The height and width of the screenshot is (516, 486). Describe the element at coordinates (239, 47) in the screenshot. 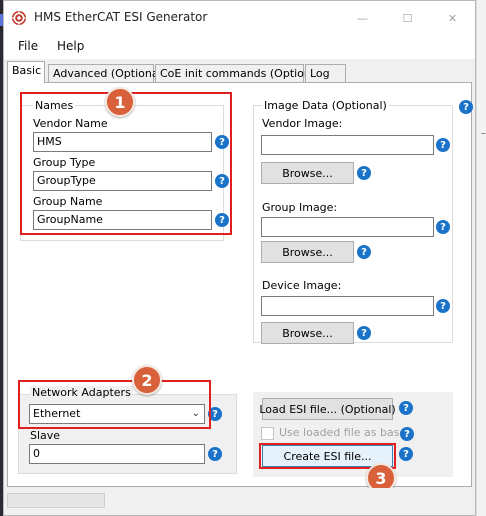

I see `menu-bar: File Help` at that location.